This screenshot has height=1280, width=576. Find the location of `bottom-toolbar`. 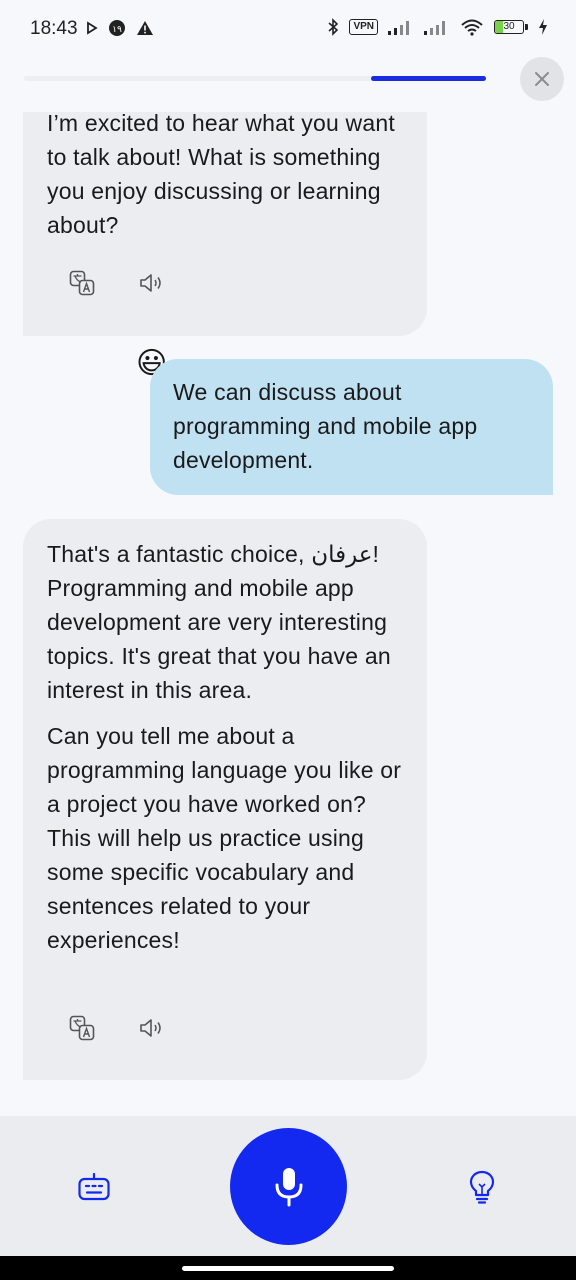

bottom-toolbar is located at coordinates (288, 1186).